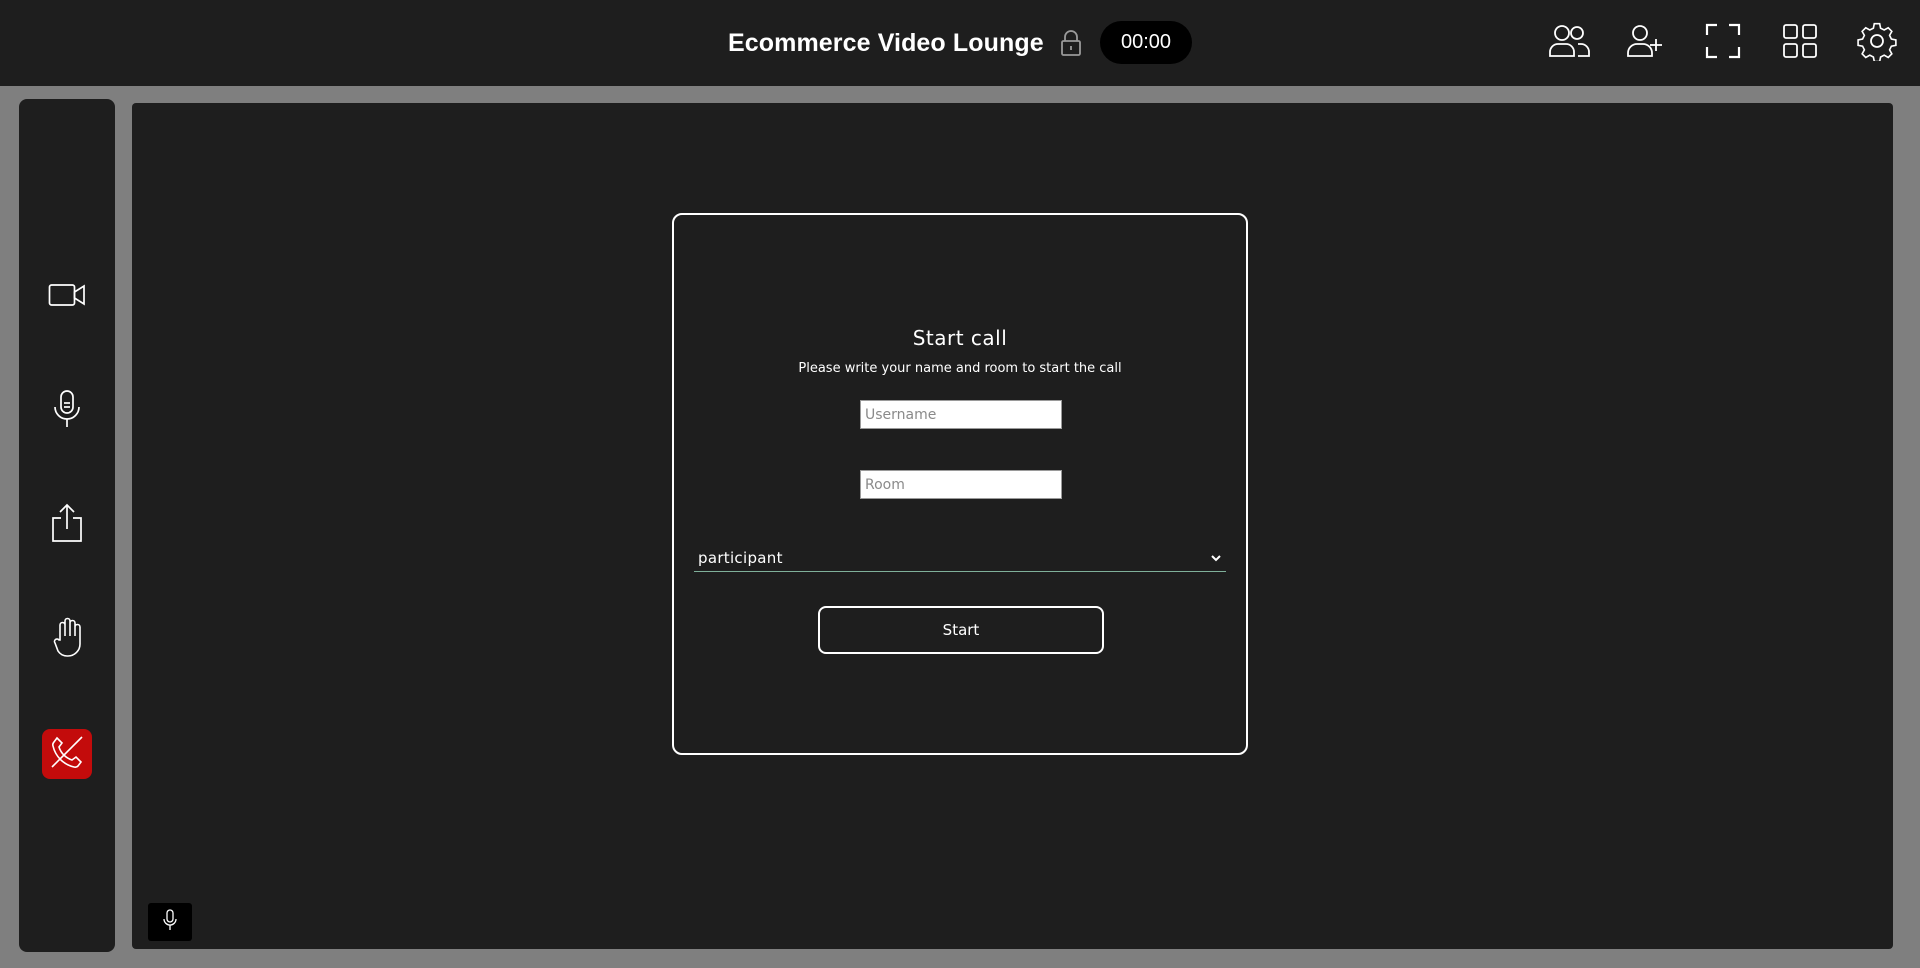 Image resolution: width=1920 pixels, height=968 pixels. I want to click on grid-icon, so click(1800, 43).